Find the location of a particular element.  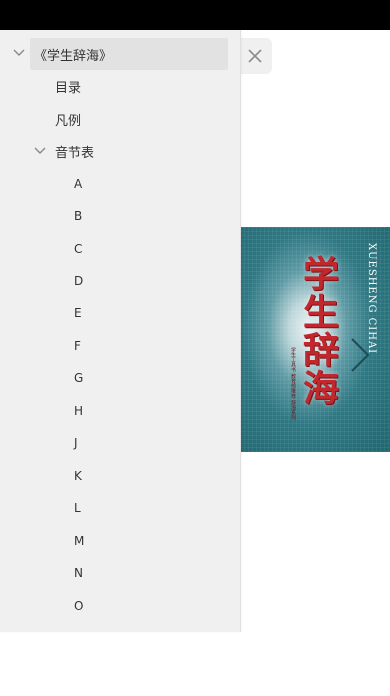

toc-letter-label: M is located at coordinates (79, 541).